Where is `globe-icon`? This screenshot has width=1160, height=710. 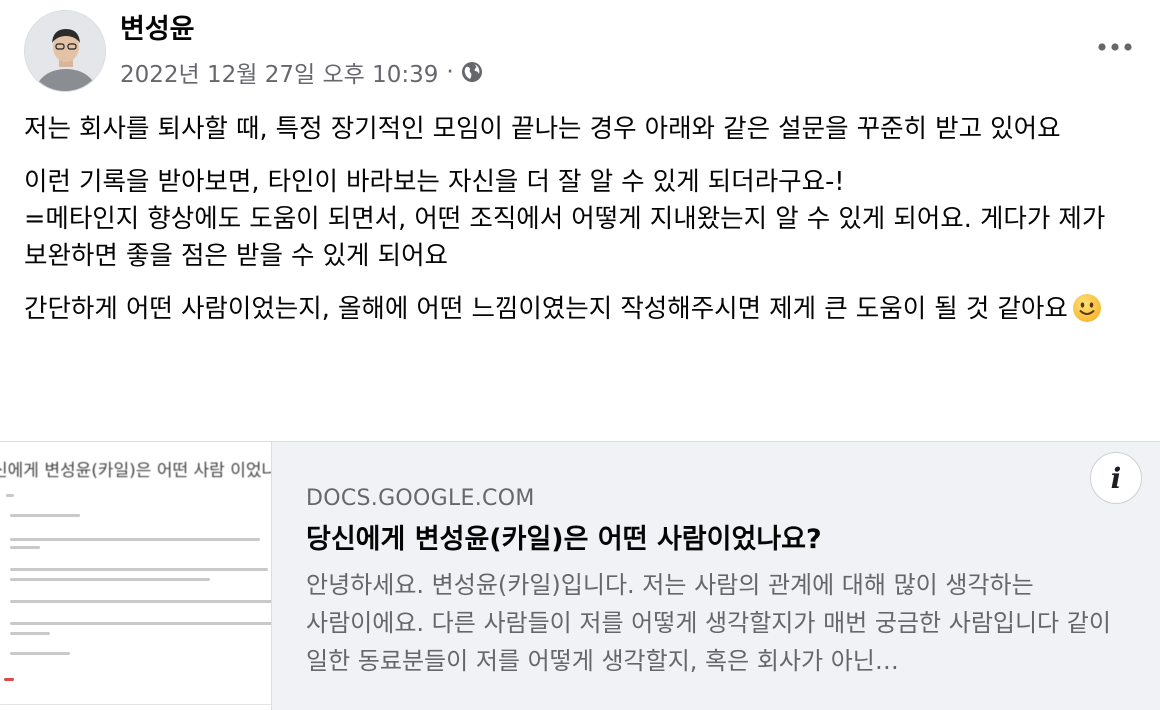 globe-icon is located at coordinates (472, 72).